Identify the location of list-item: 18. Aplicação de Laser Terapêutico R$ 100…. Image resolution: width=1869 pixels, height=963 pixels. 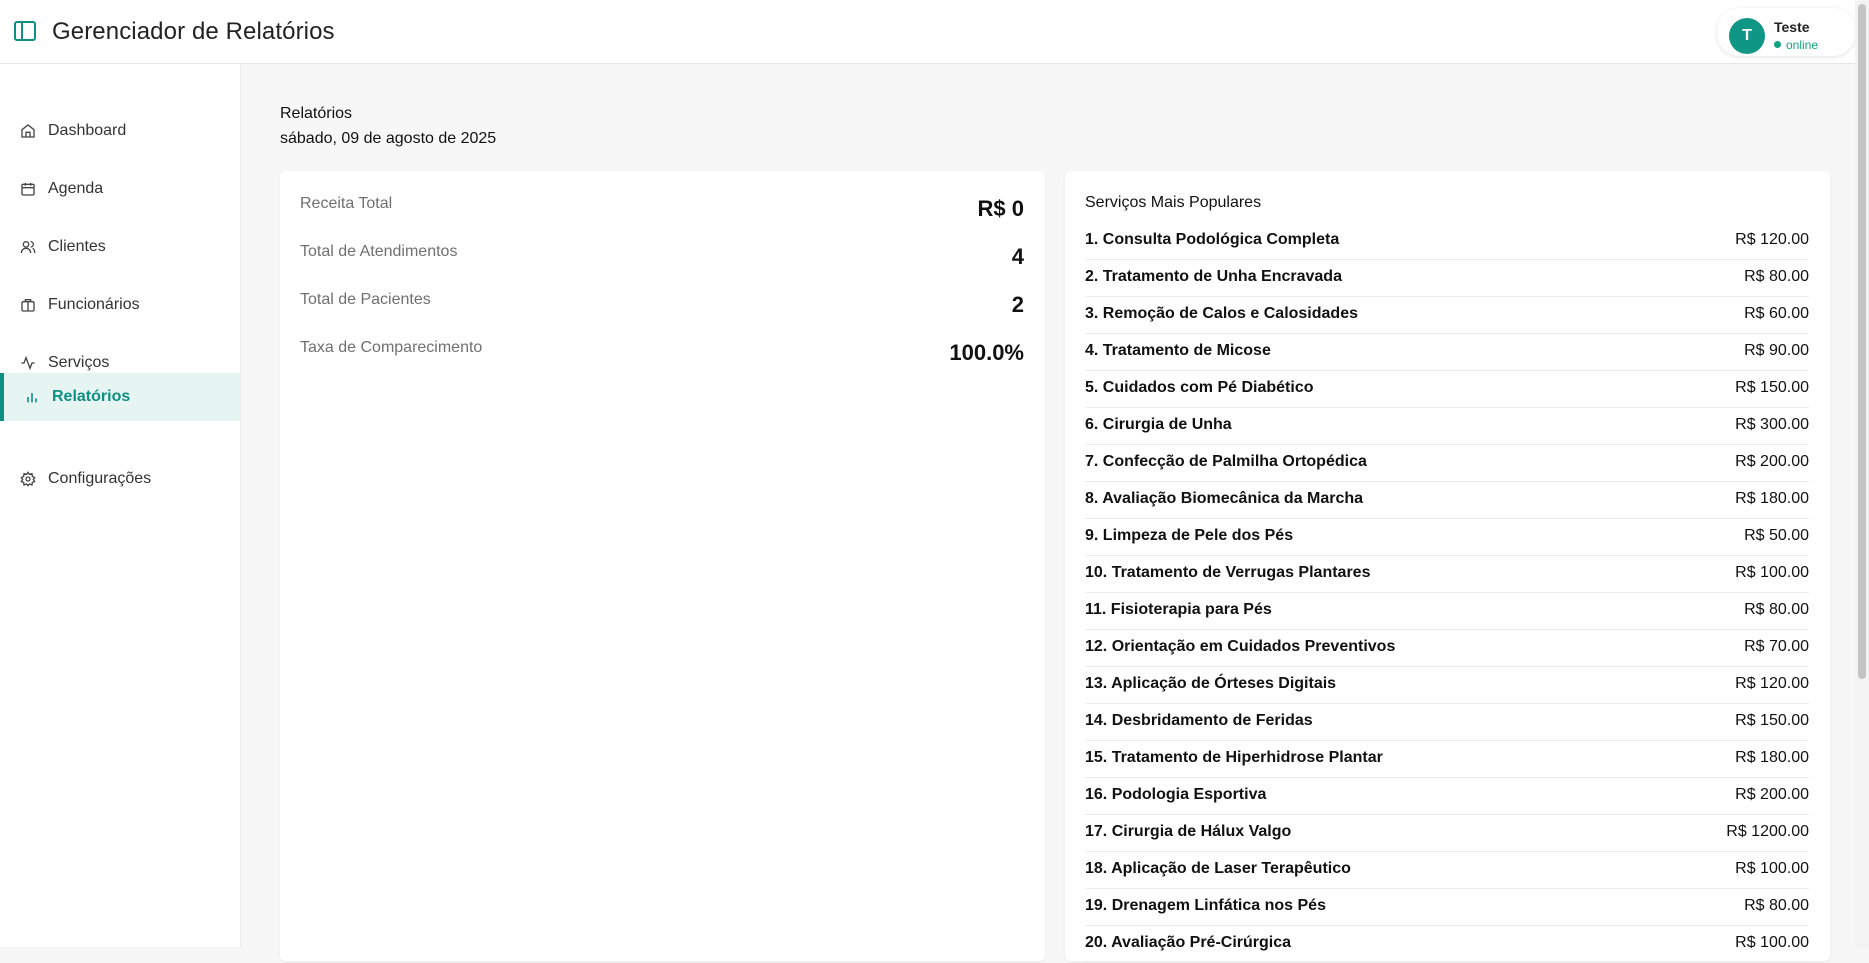
(1447, 870).